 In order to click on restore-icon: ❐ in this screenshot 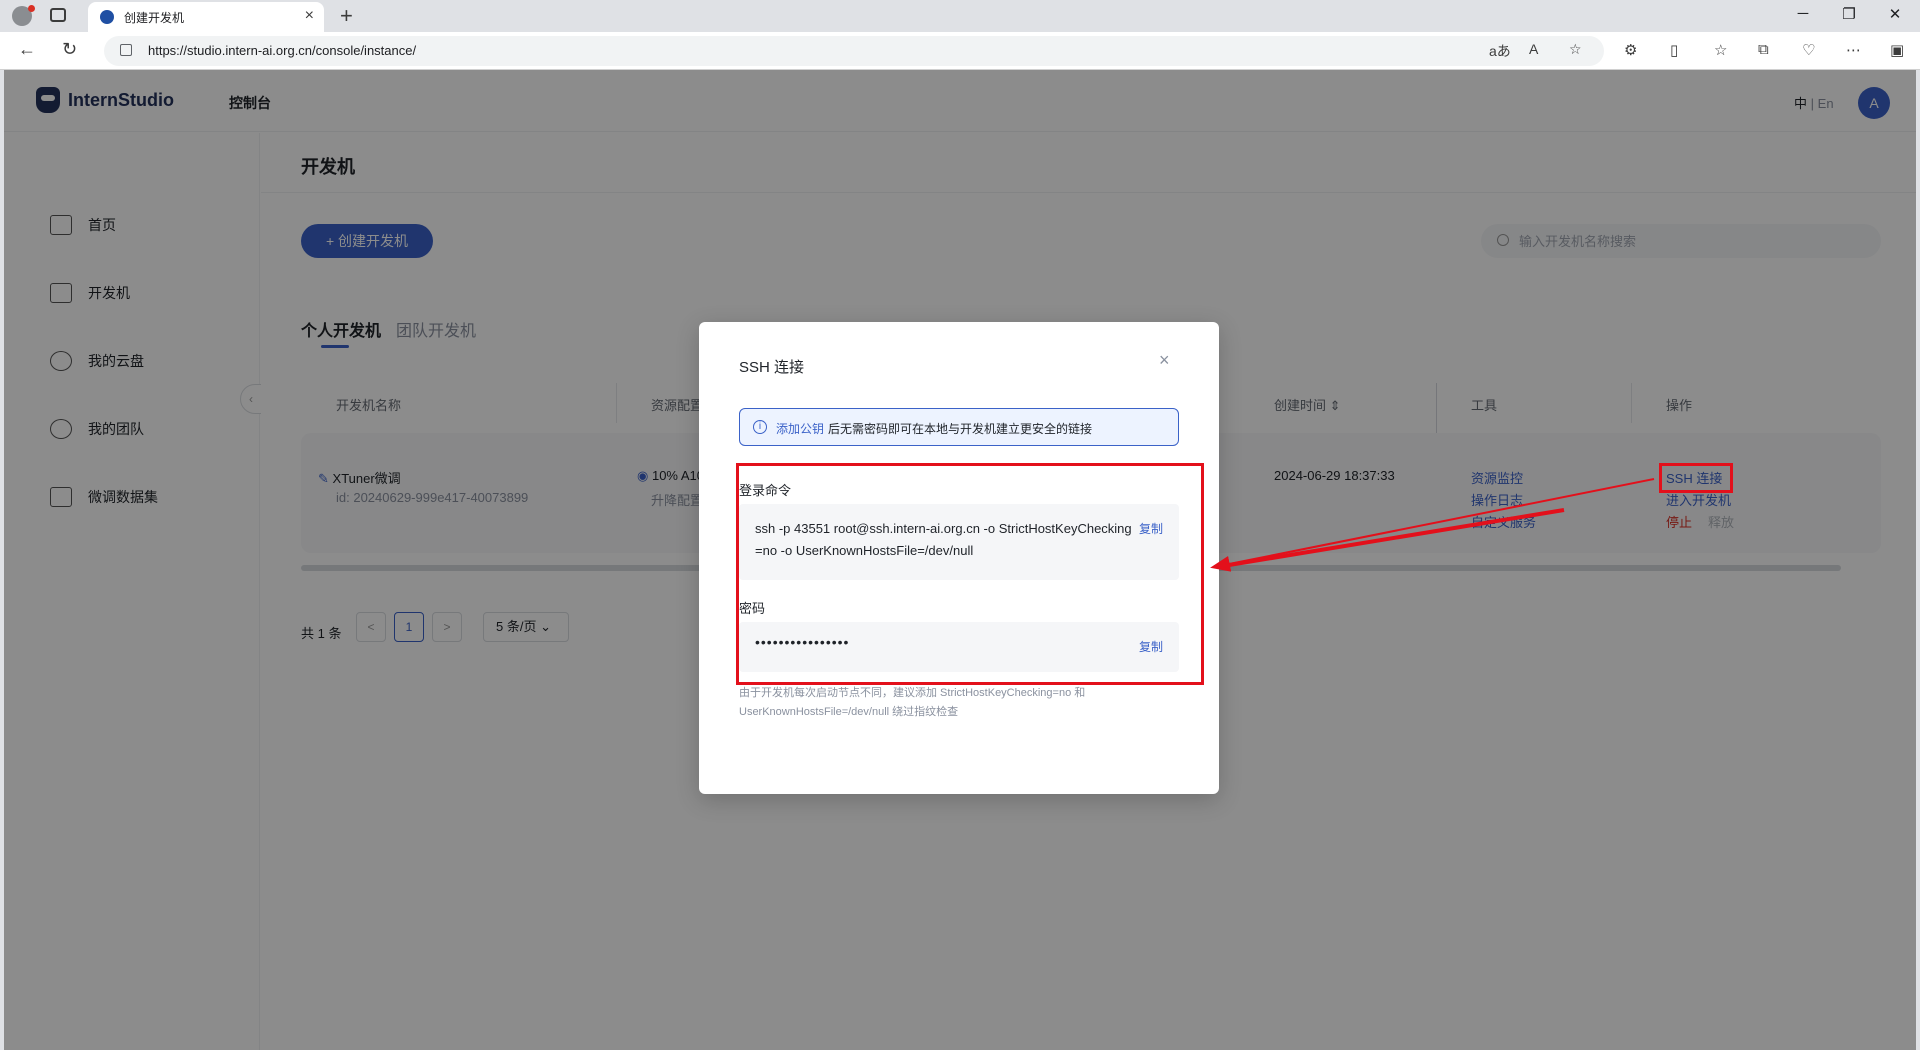, I will do `click(1849, 14)`.